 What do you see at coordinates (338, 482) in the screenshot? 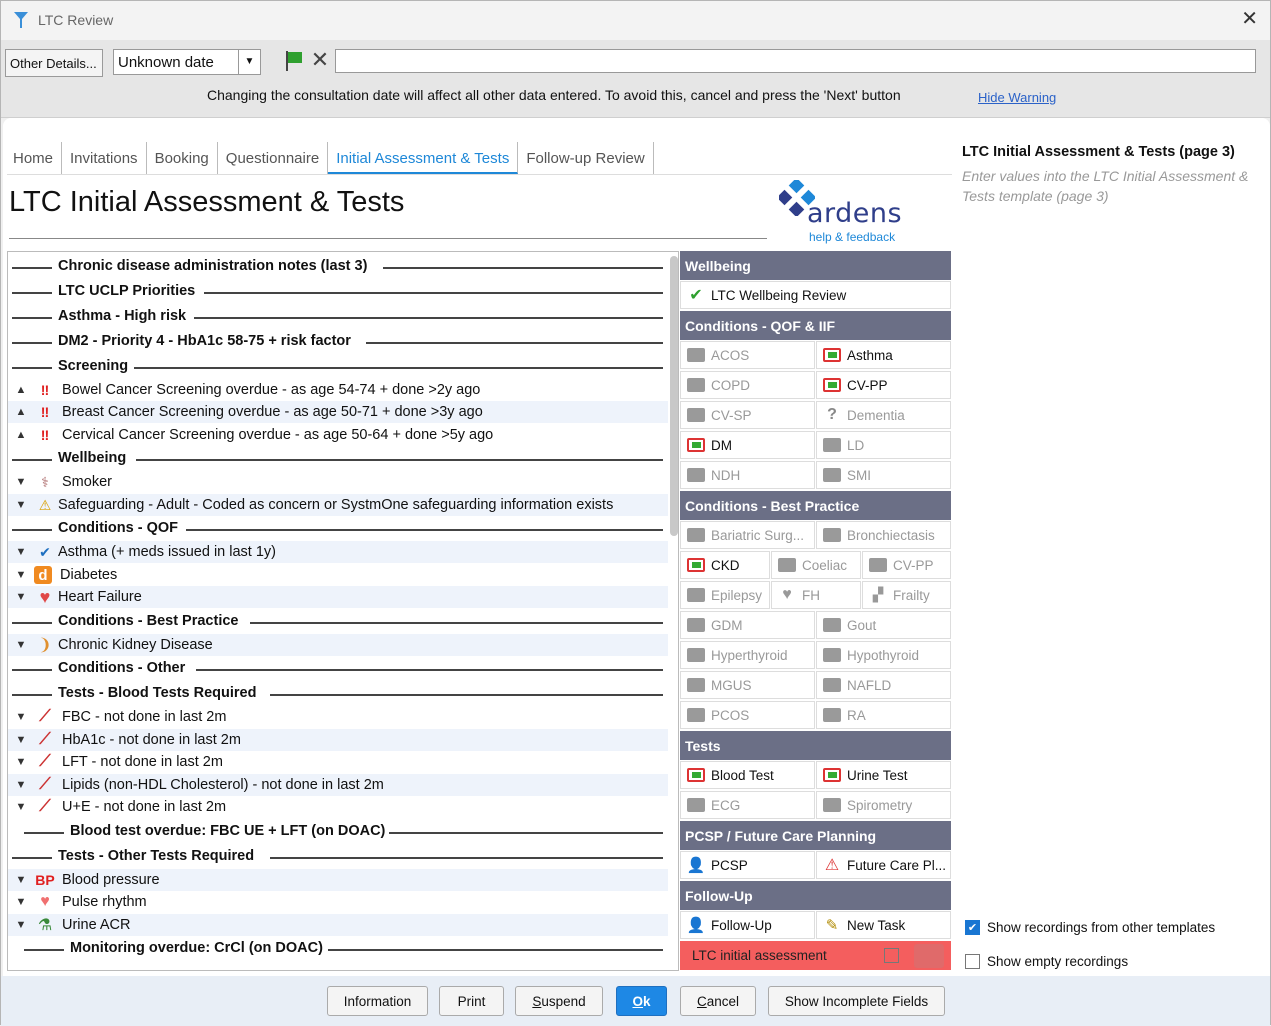
I see `list-item: ▼ ⚕ Smoker` at bounding box center [338, 482].